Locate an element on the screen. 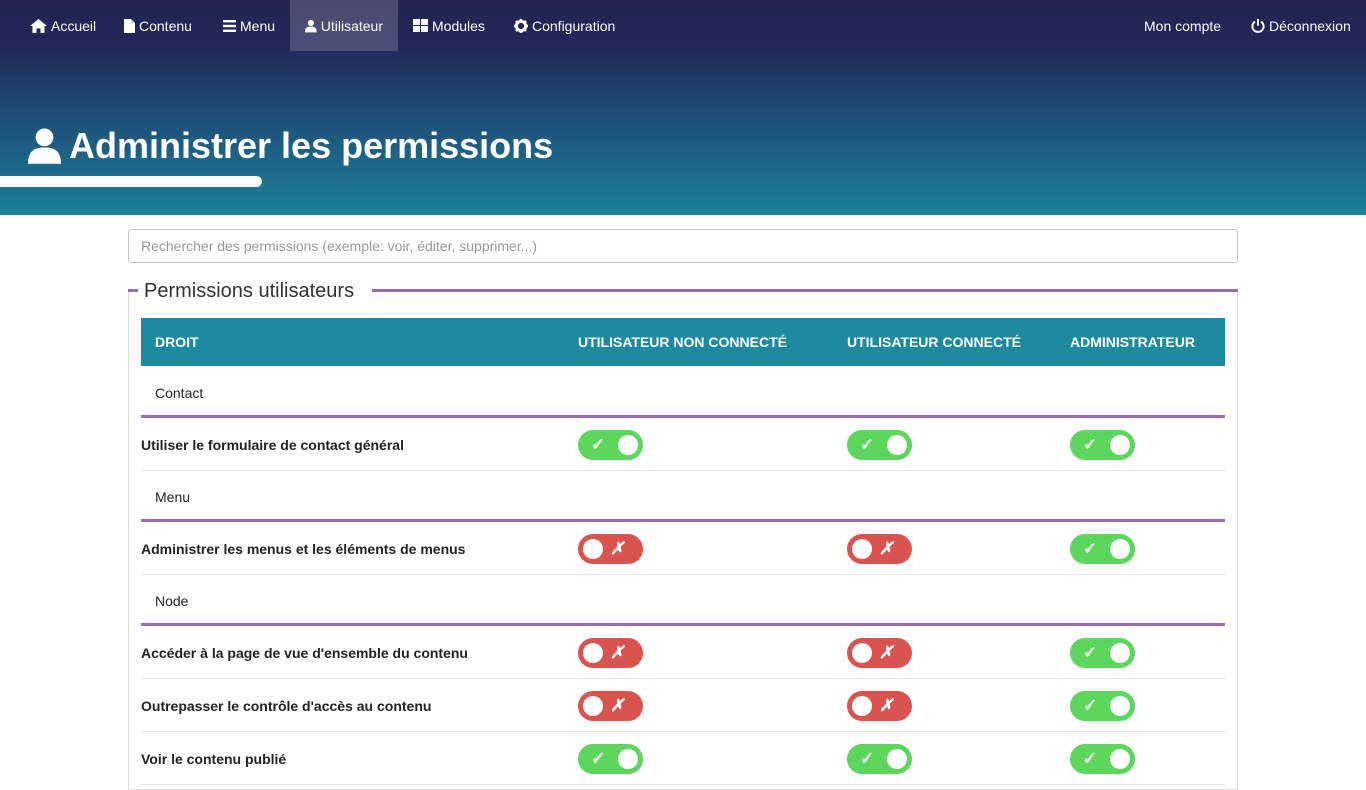 Image resolution: width=1366 pixels, height=790 pixels. fieldset-legend: Permissions utilisateurs is located at coordinates (249, 291).